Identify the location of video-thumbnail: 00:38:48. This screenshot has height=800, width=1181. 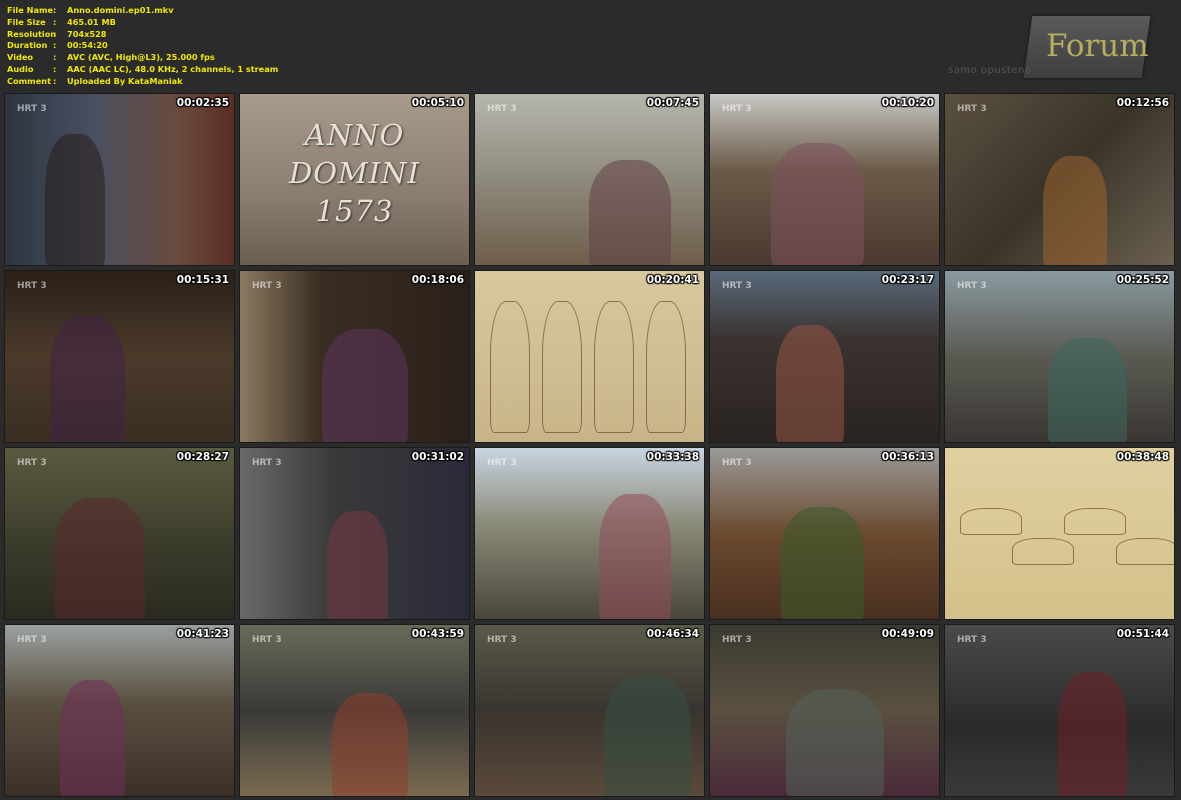
(1059, 533).